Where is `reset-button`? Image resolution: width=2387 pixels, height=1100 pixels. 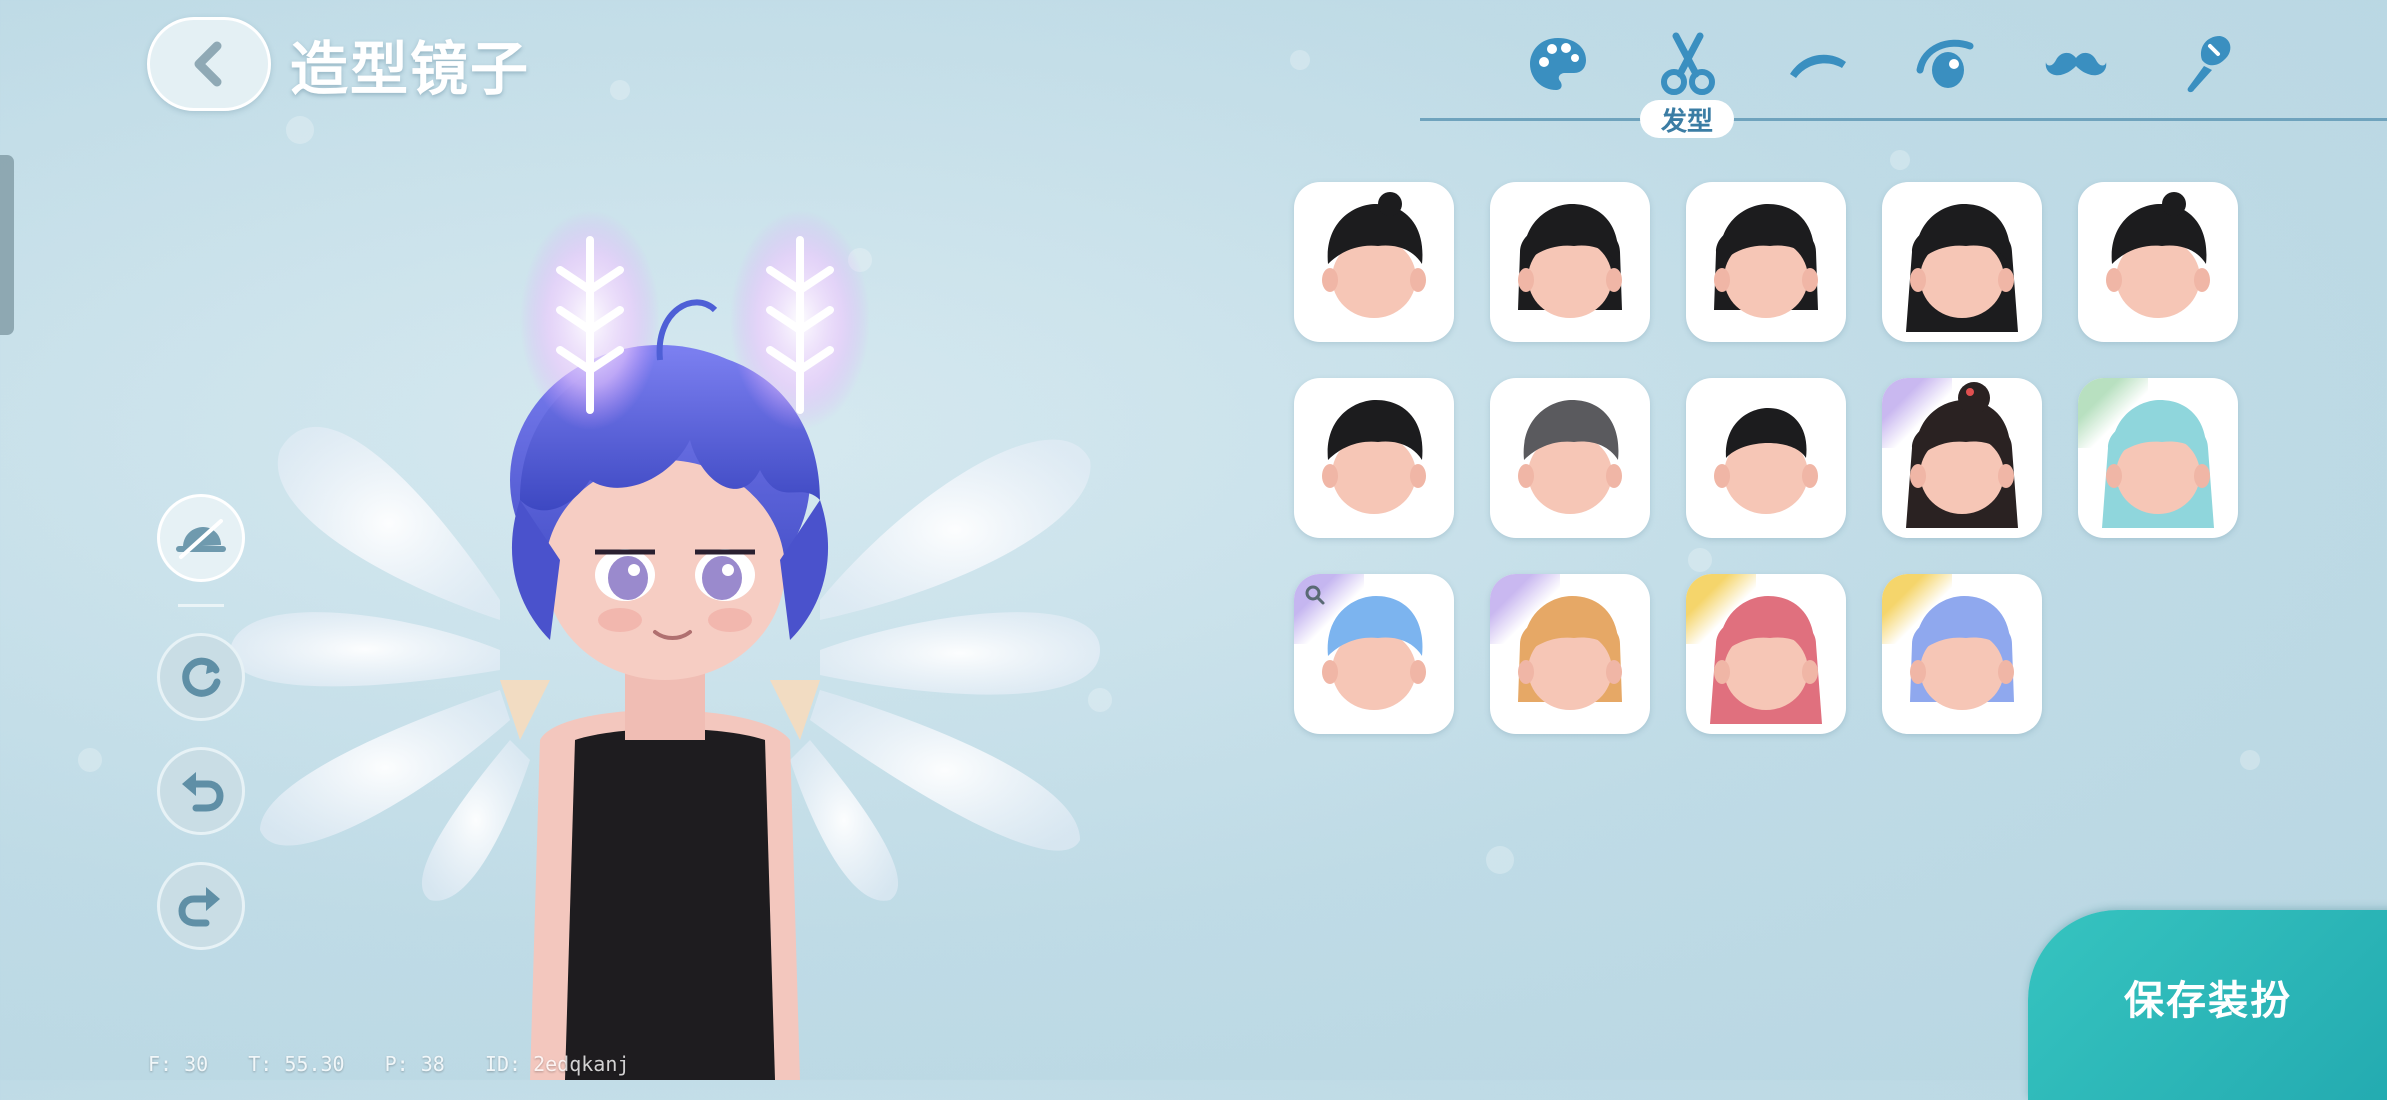 reset-button is located at coordinates (201, 677).